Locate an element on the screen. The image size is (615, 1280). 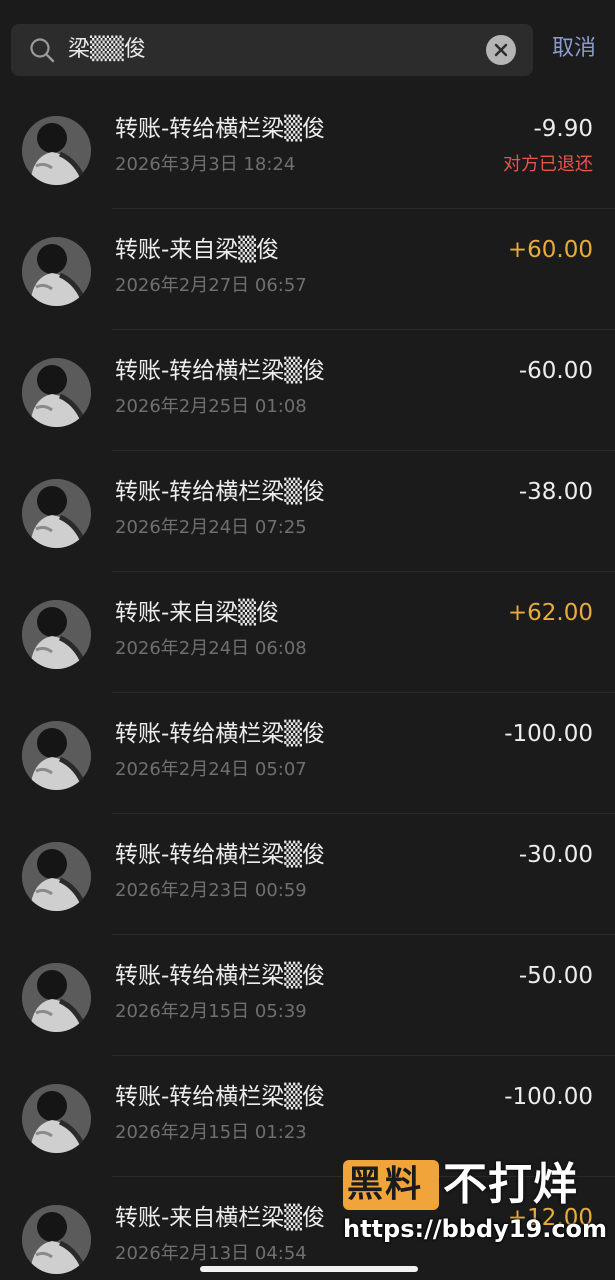
watermark-name: 不打烊 is located at coordinates (510, 1184).